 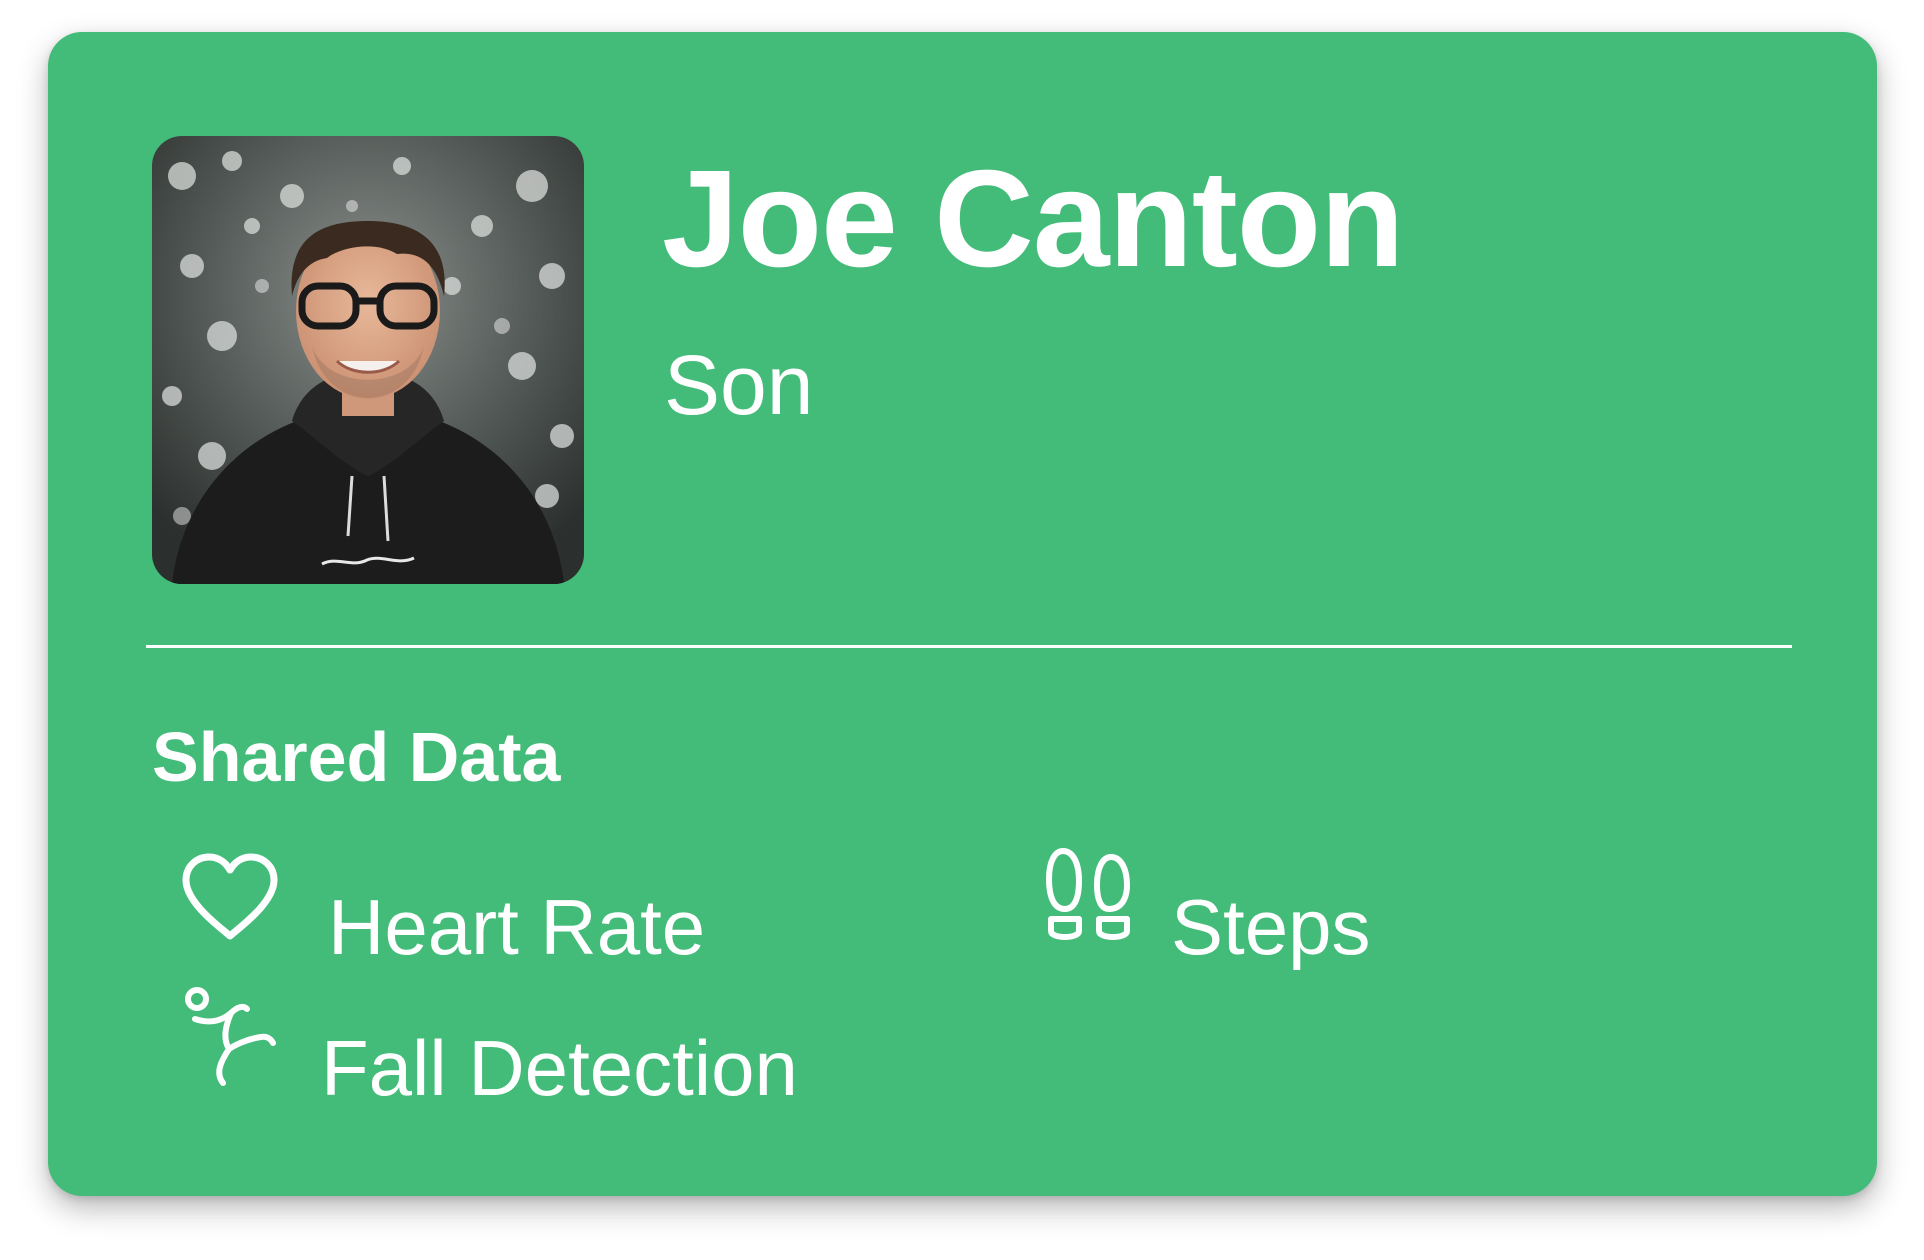 What do you see at coordinates (230, 899) in the screenshot?
I see `heart-icon` at bounding box center [230, 899].